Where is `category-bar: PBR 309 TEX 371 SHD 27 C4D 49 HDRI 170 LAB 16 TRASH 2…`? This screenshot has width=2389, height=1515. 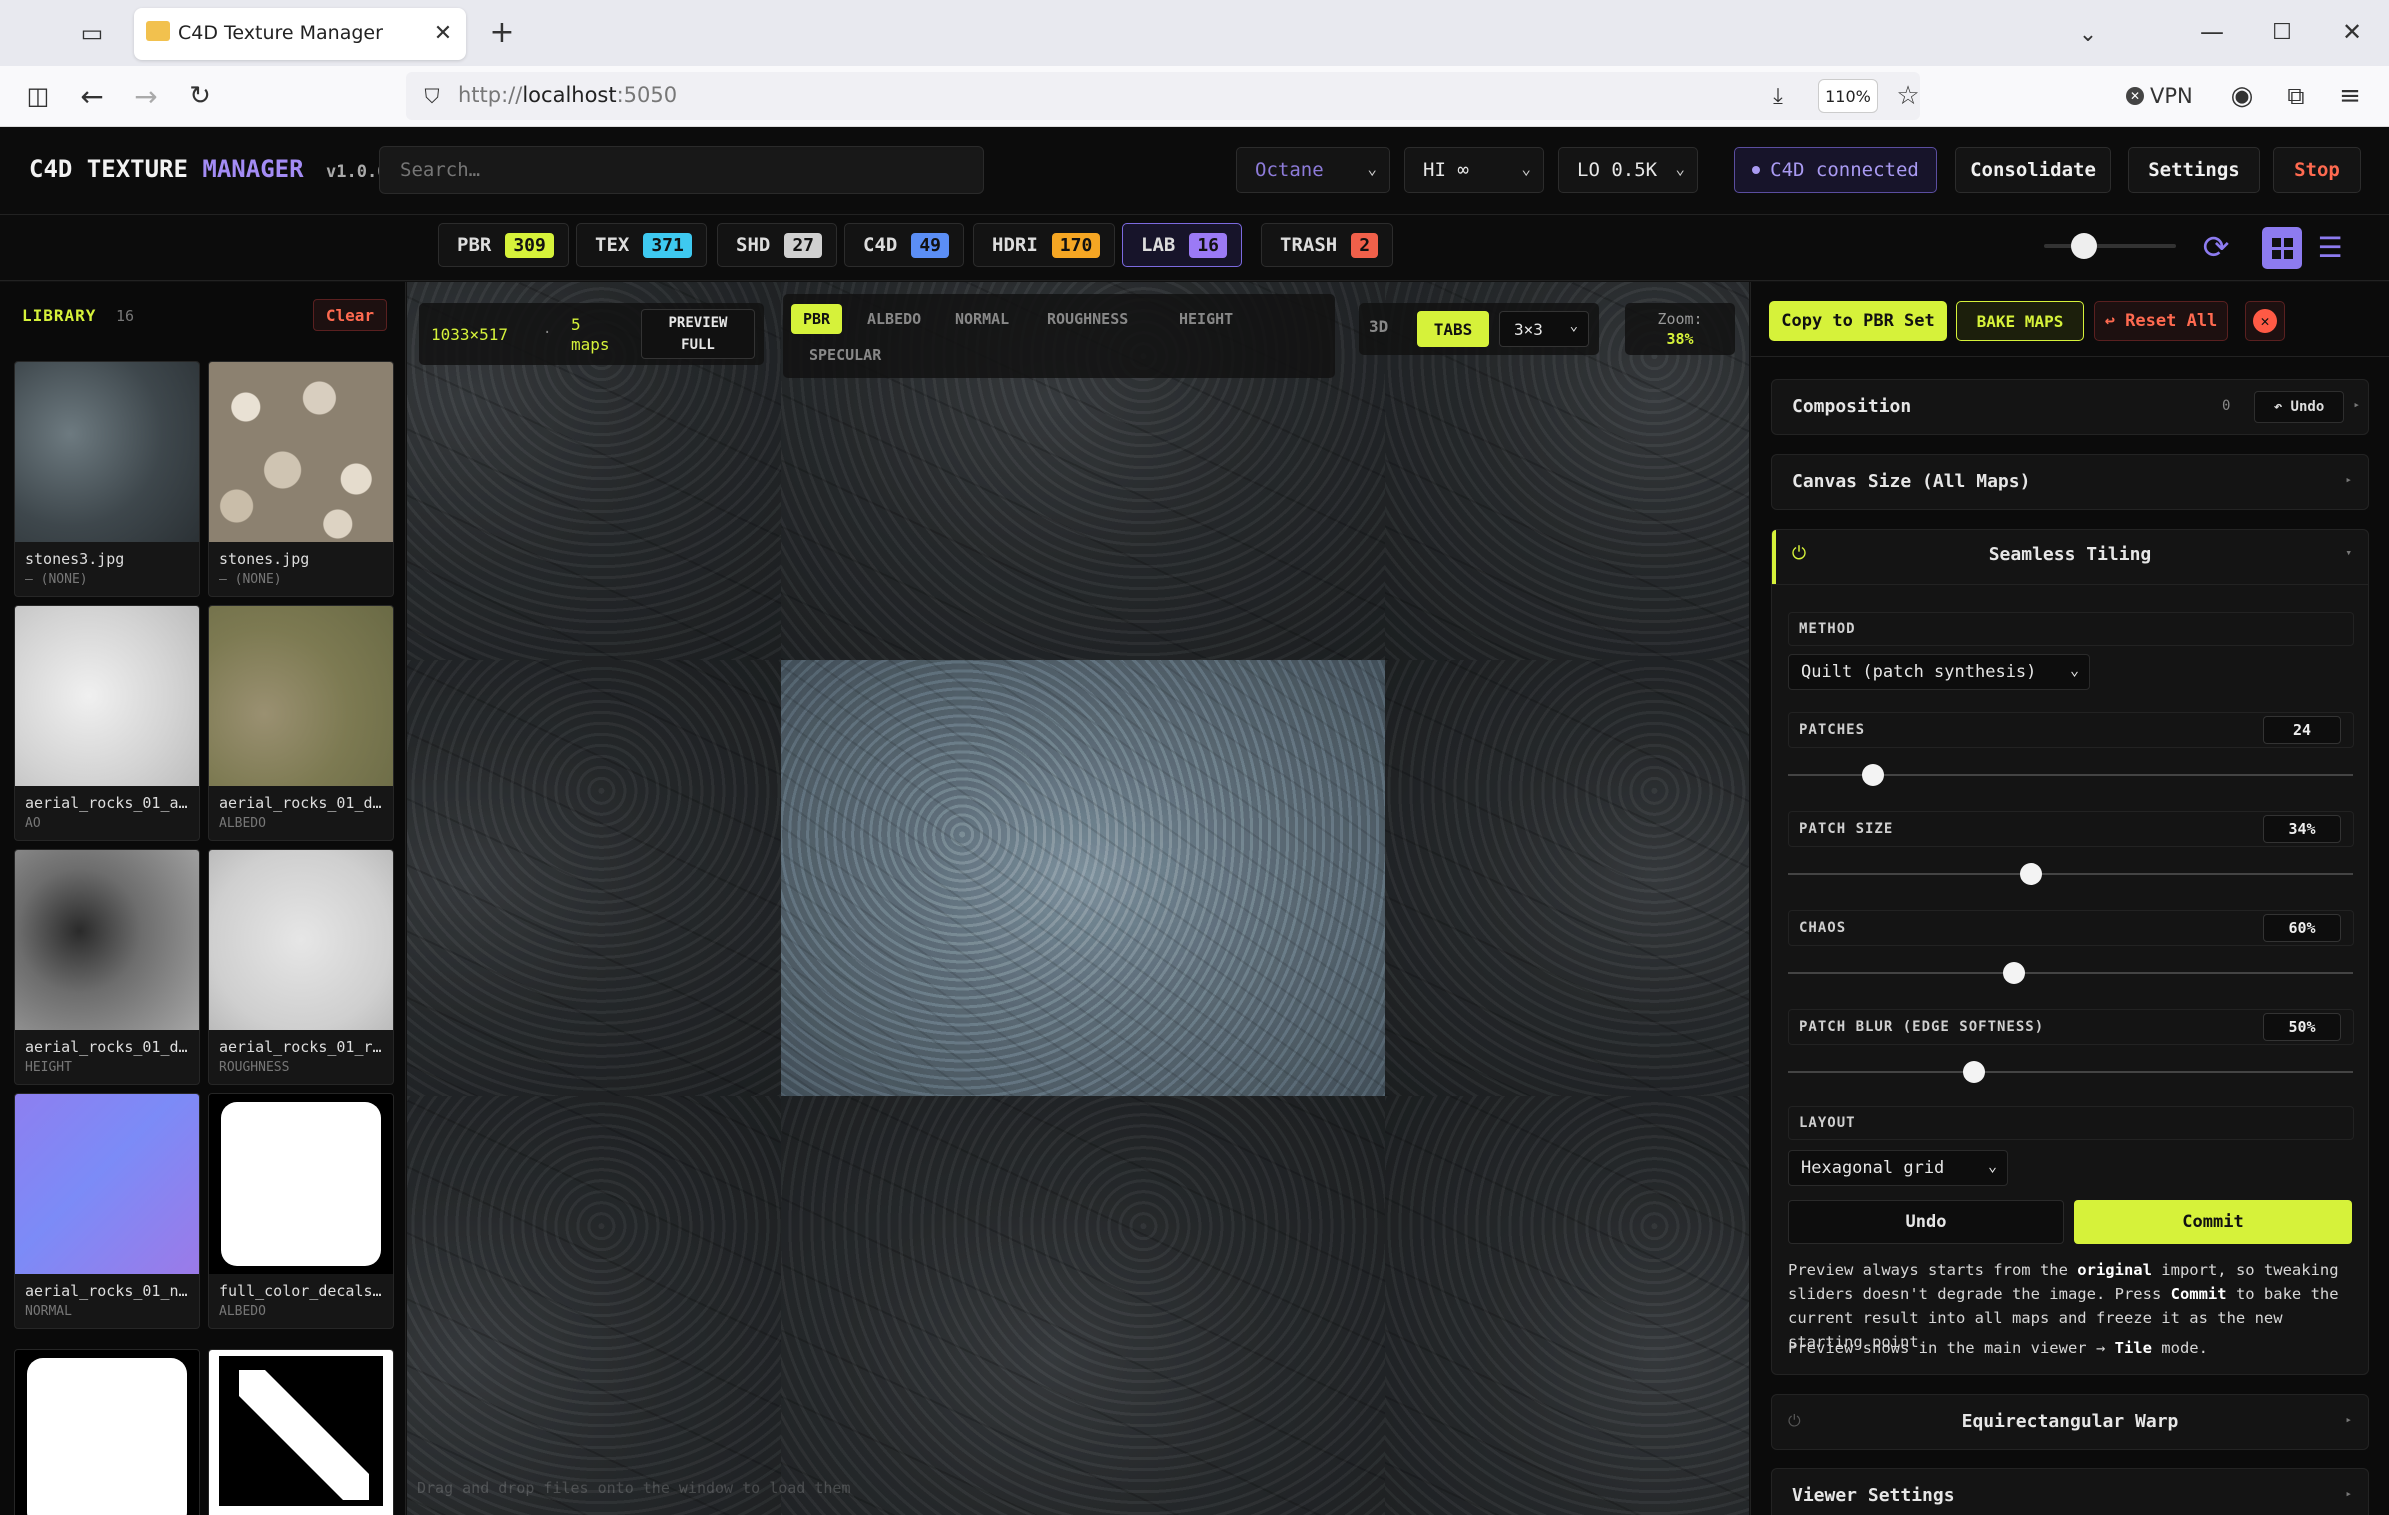
category-bar: PBR 309 TEX 371 SHD 27 C4D 49 HDRI 170 LAB 16 TRASH 2… is located at coordinates (1194, 248).